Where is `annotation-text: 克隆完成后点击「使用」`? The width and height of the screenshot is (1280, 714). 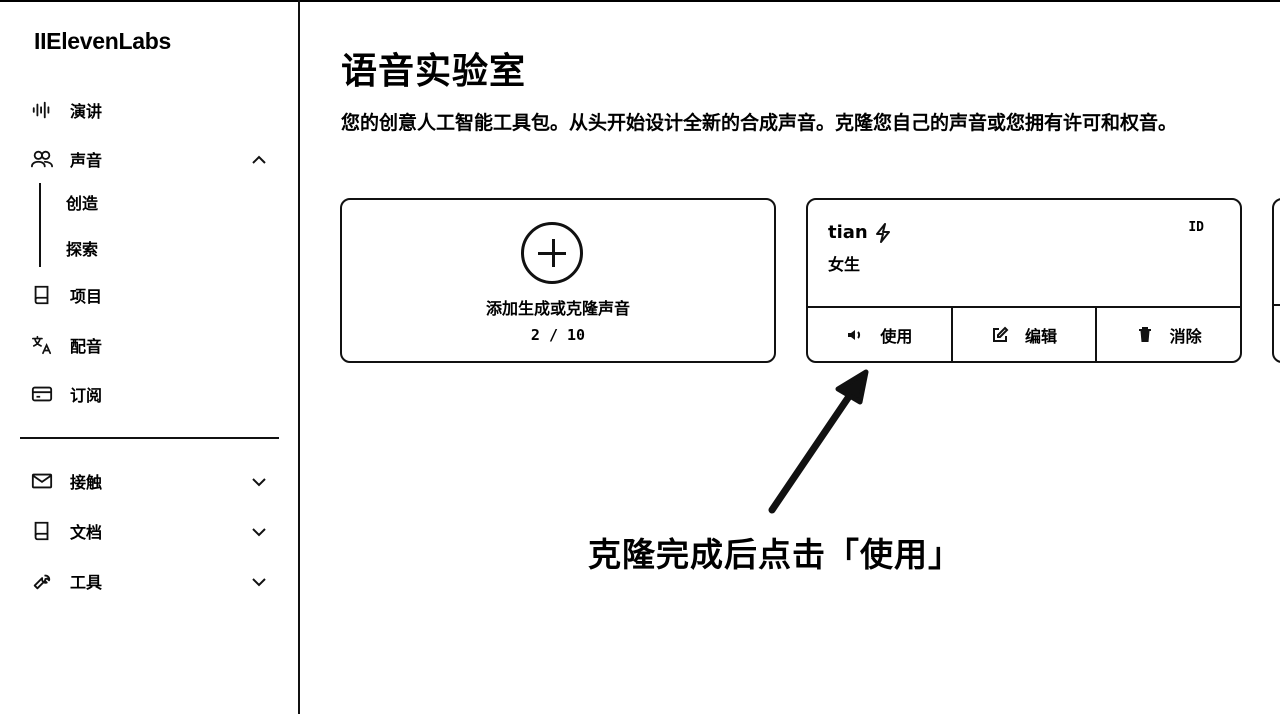
annotation-text: 克隆完成后点击「使用」 is located at coordinates (775, 554).